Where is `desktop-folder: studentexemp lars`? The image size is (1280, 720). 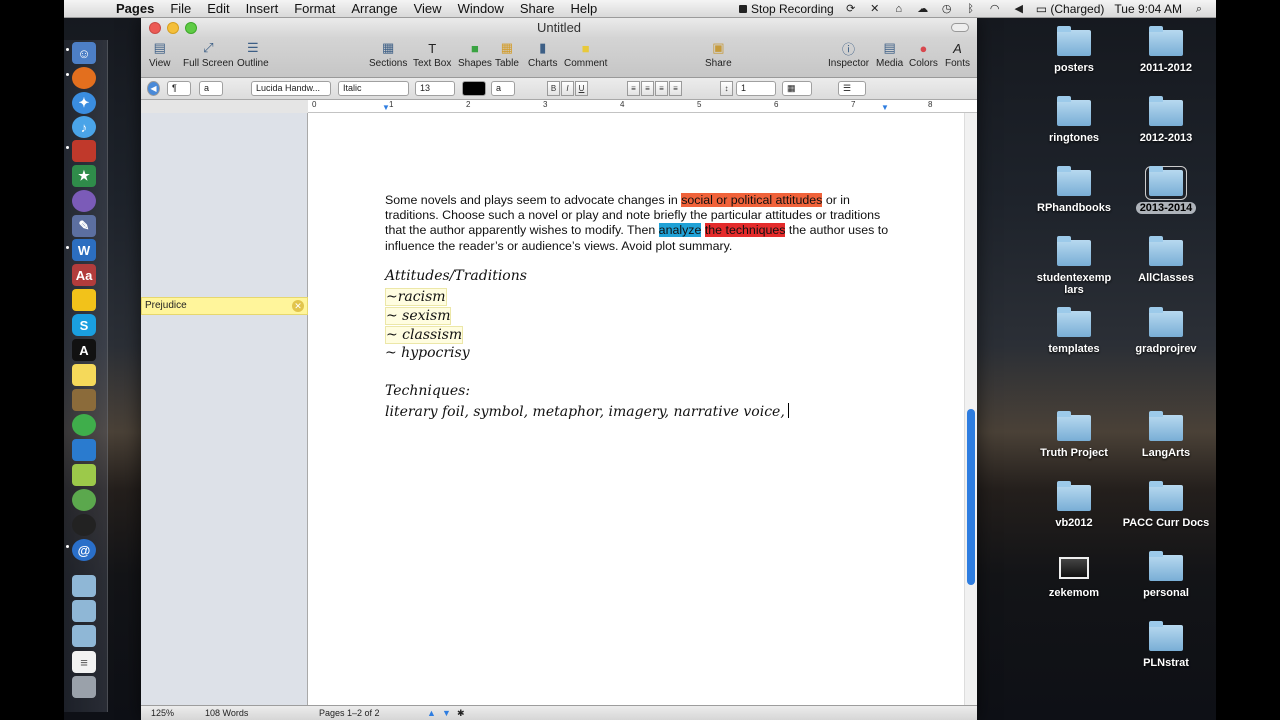
desktop-folder: studentexemp lars is located at coordinates (1074, 266).